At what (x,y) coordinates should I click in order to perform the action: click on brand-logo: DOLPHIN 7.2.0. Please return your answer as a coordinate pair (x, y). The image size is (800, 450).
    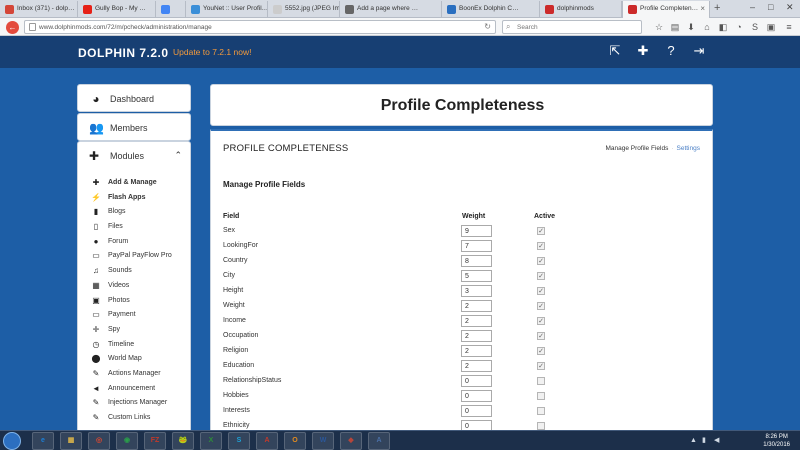
    Looking at the image, I should click on (123, 53).